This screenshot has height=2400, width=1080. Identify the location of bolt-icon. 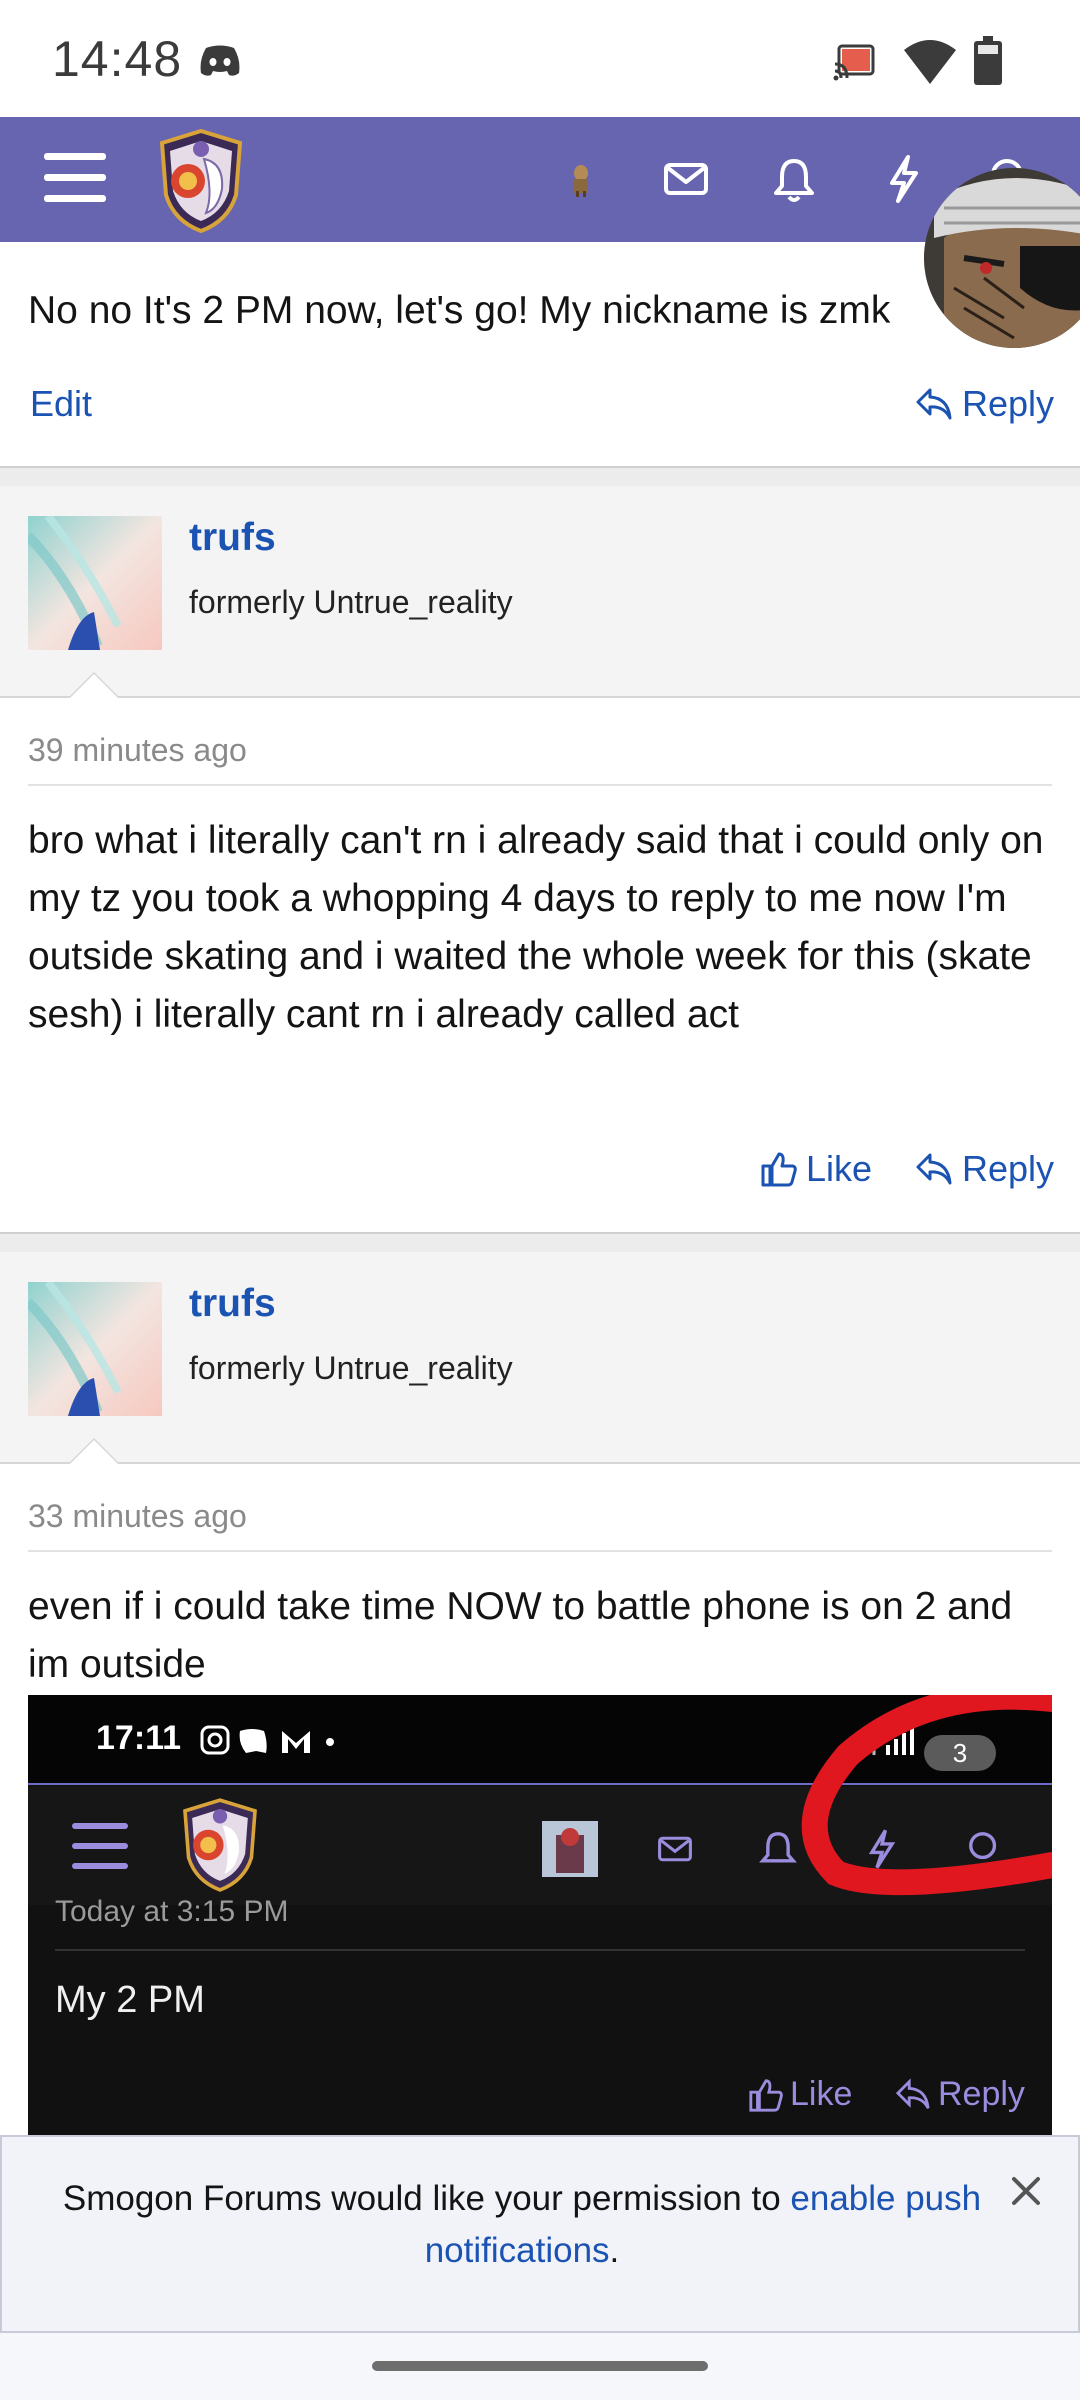
(904, 179).